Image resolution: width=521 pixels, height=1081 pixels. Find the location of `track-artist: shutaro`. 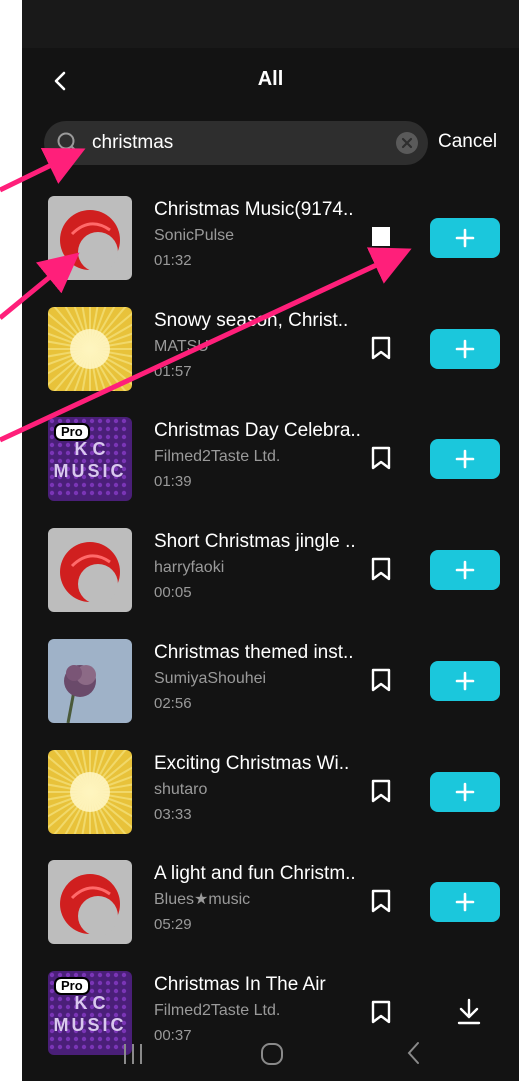

track-artist: shutaro is located at coordinates (181, 789).